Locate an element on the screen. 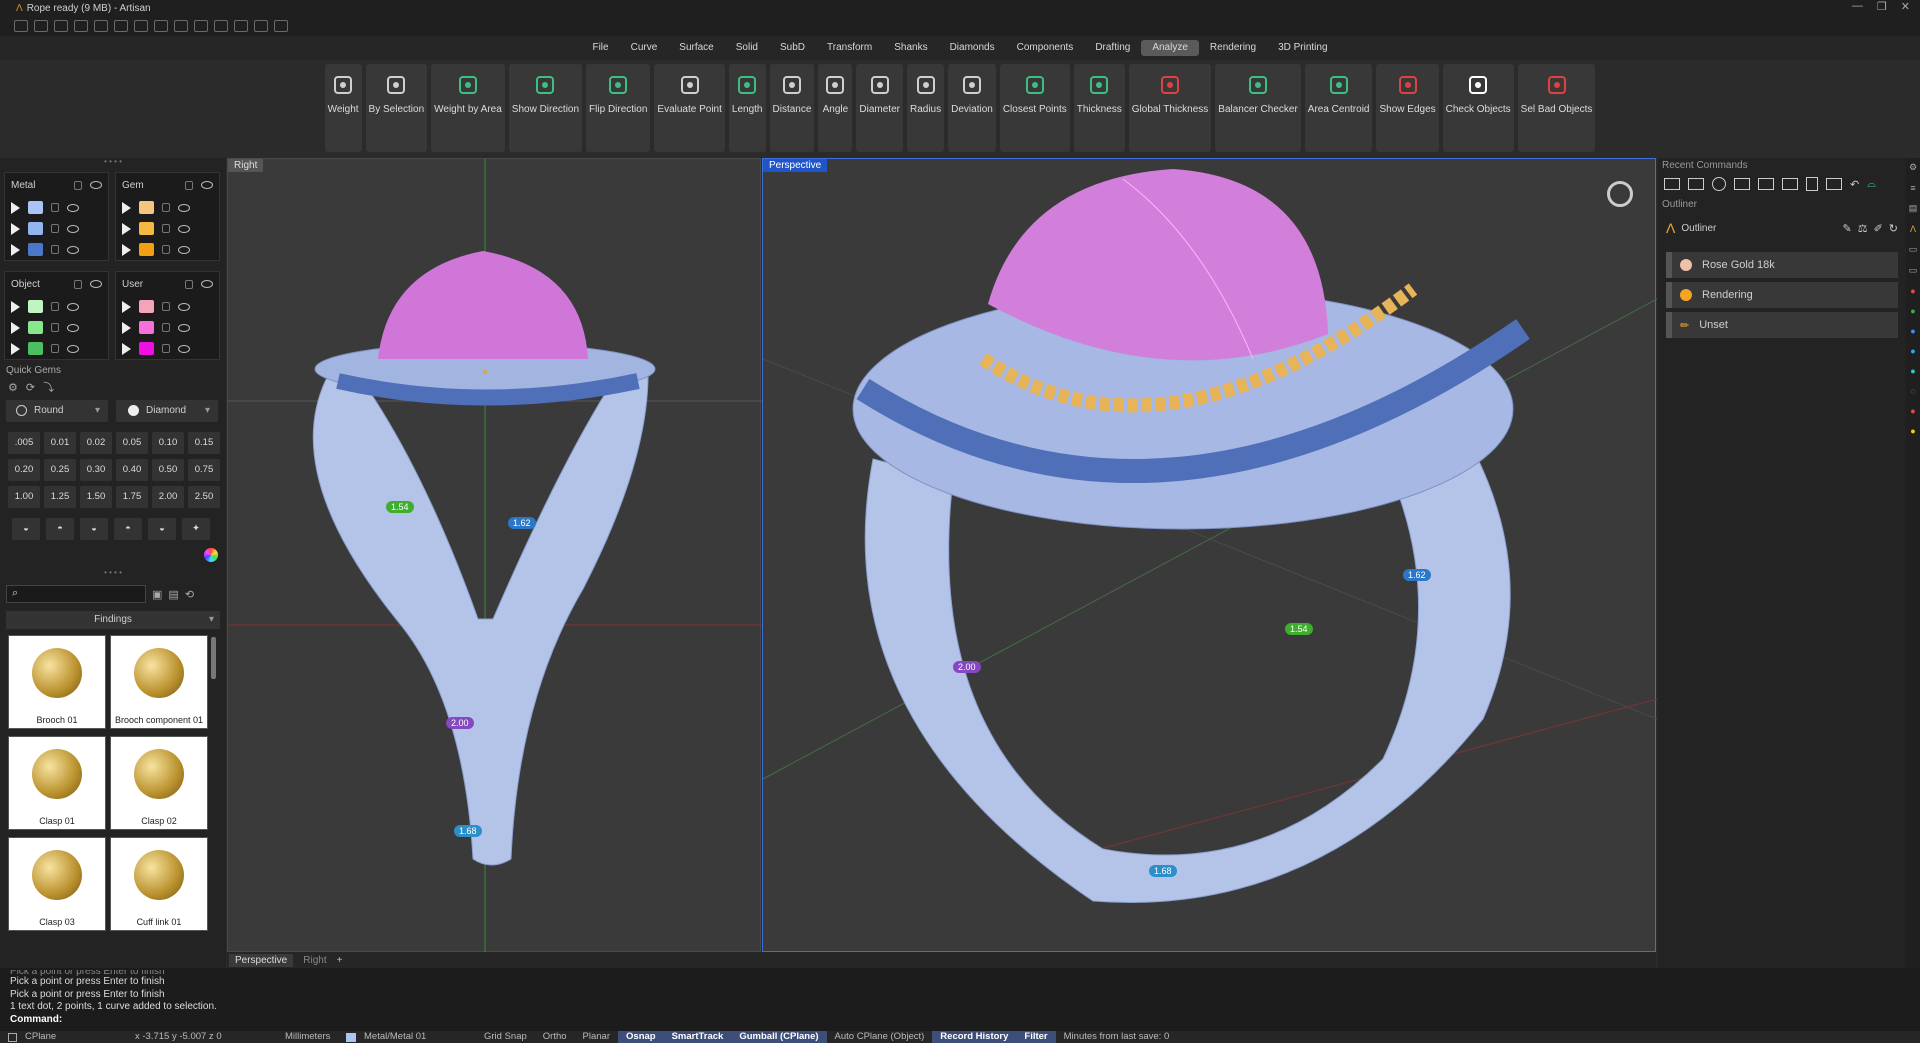 This screenshot has width=1920, height=1043. gem-size-button: 1.75 is located at coordinates (132, 497).